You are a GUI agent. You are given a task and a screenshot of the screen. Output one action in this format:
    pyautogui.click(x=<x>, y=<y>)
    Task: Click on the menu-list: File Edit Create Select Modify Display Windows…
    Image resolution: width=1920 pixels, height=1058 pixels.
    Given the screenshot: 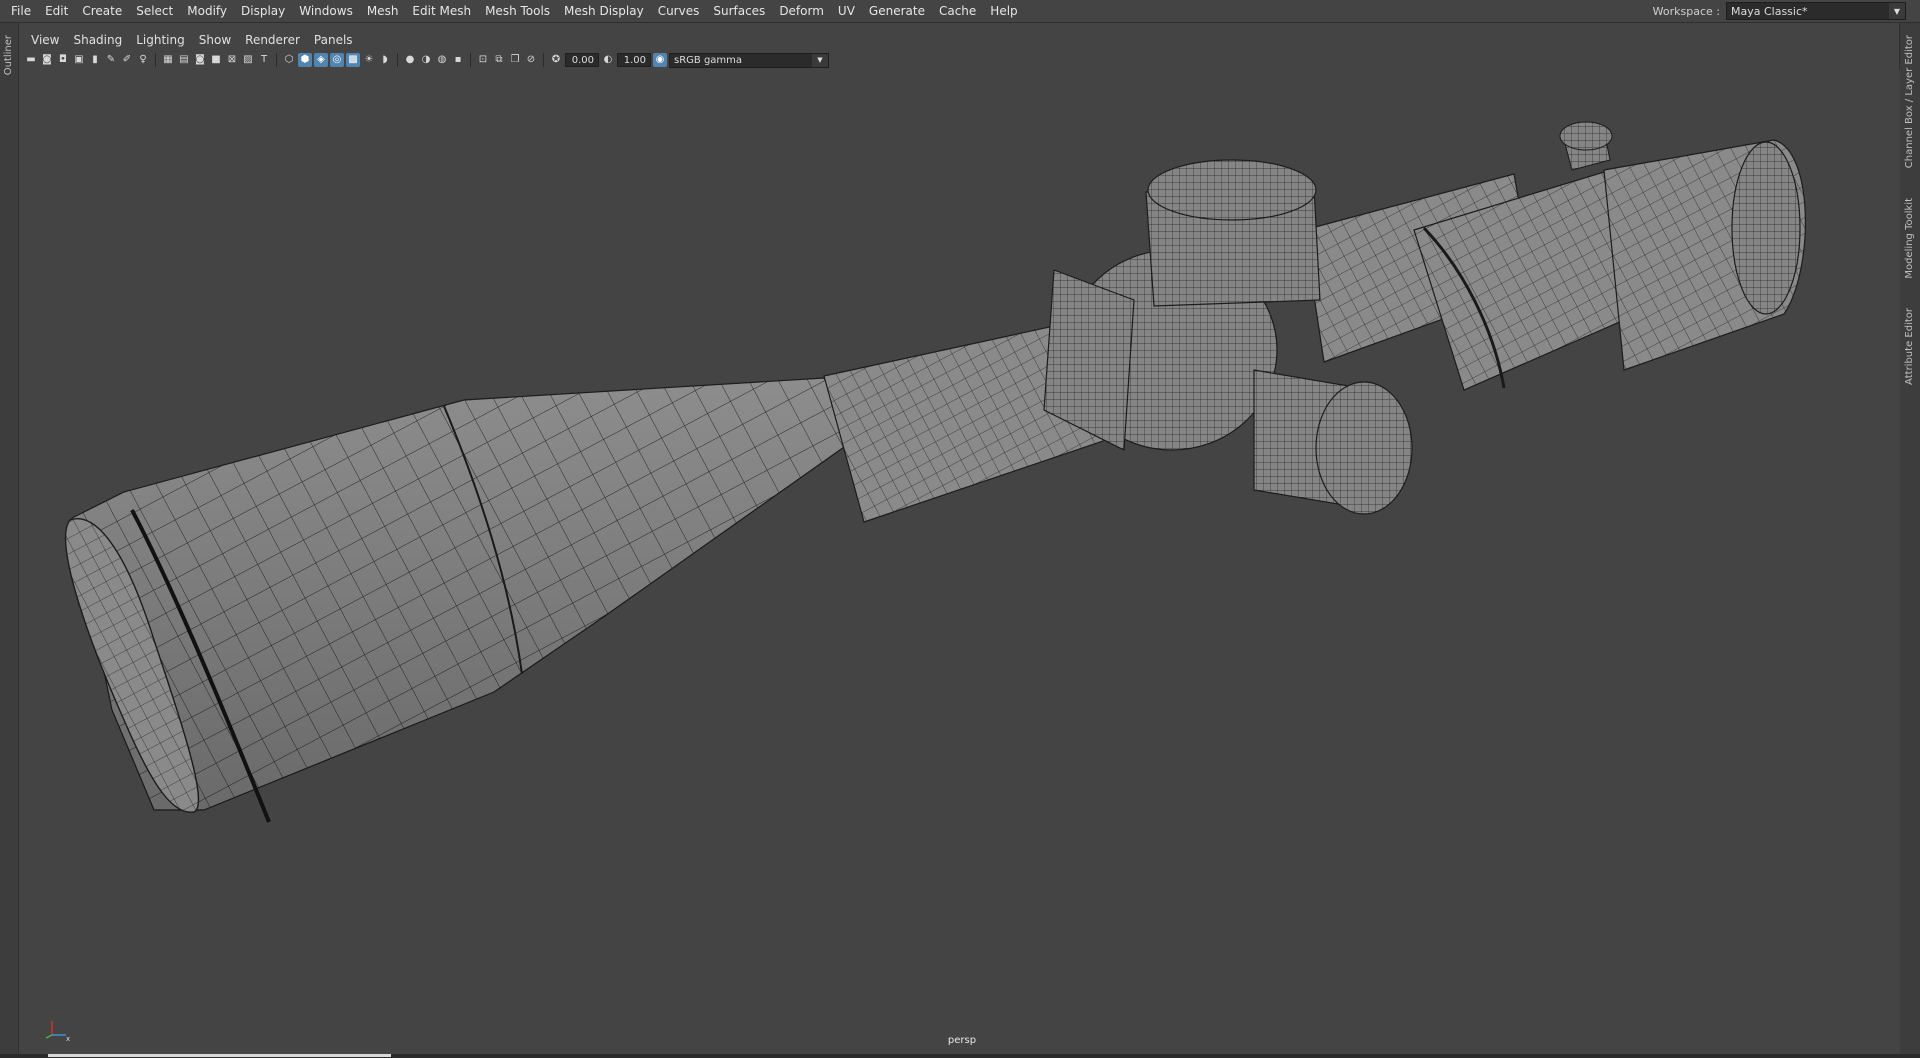 What is the action you would take?
    pyautogui.click(x=512, y=11)
    